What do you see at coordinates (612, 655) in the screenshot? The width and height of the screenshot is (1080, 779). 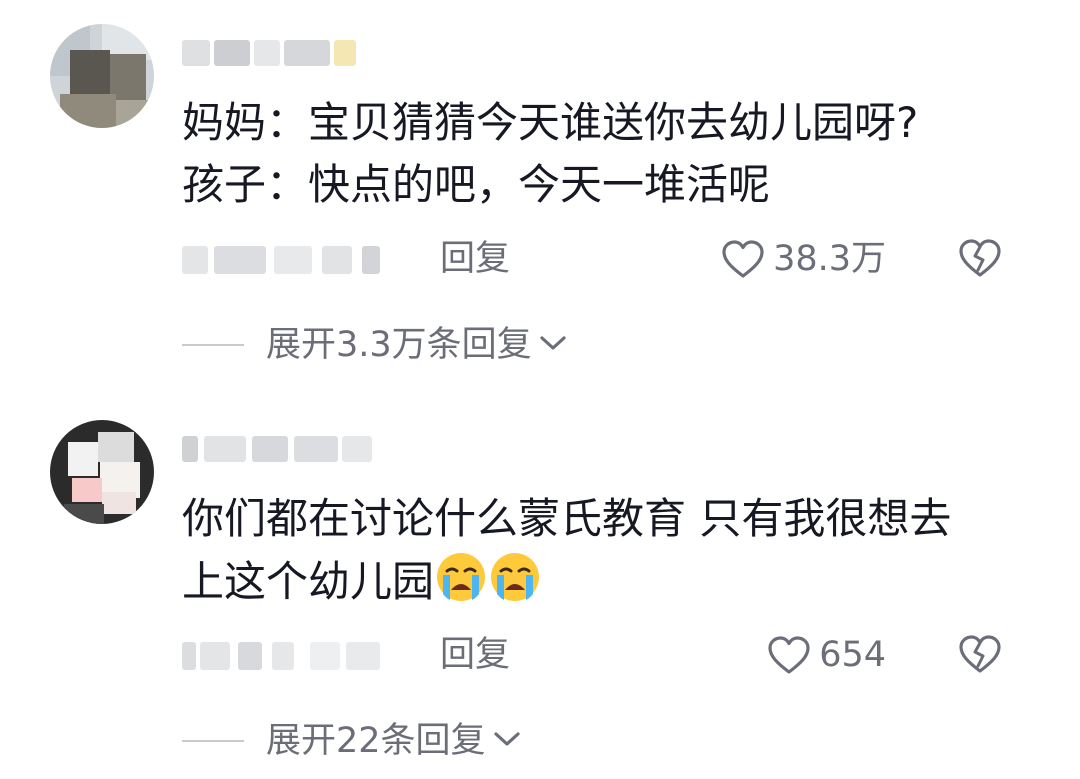 I see `comment-meta: 回复 654` at bounding box center [612, 655].